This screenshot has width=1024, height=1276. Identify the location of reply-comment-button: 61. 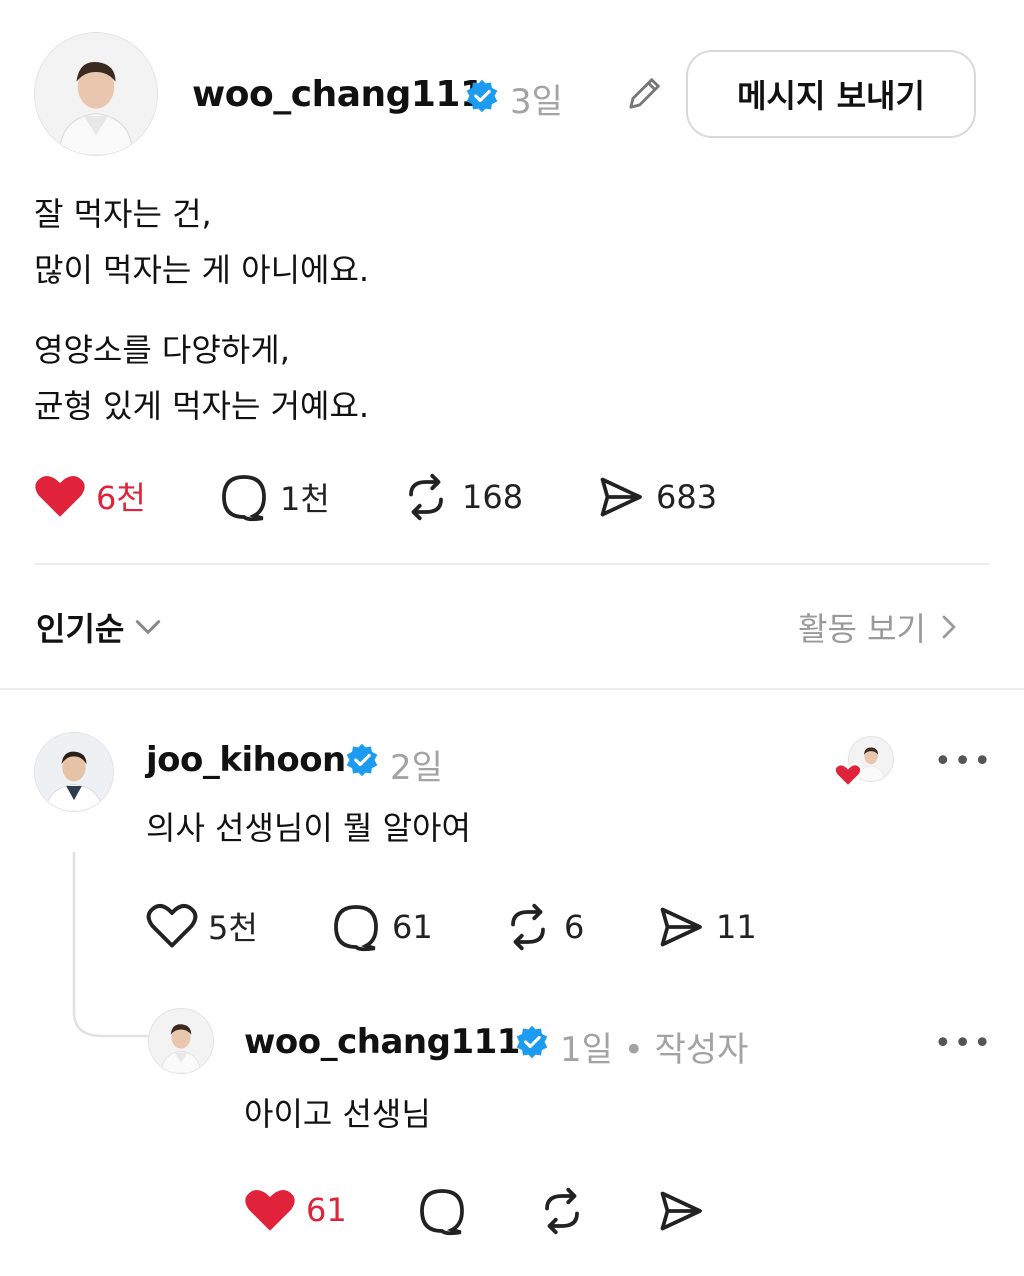
(381, 927).